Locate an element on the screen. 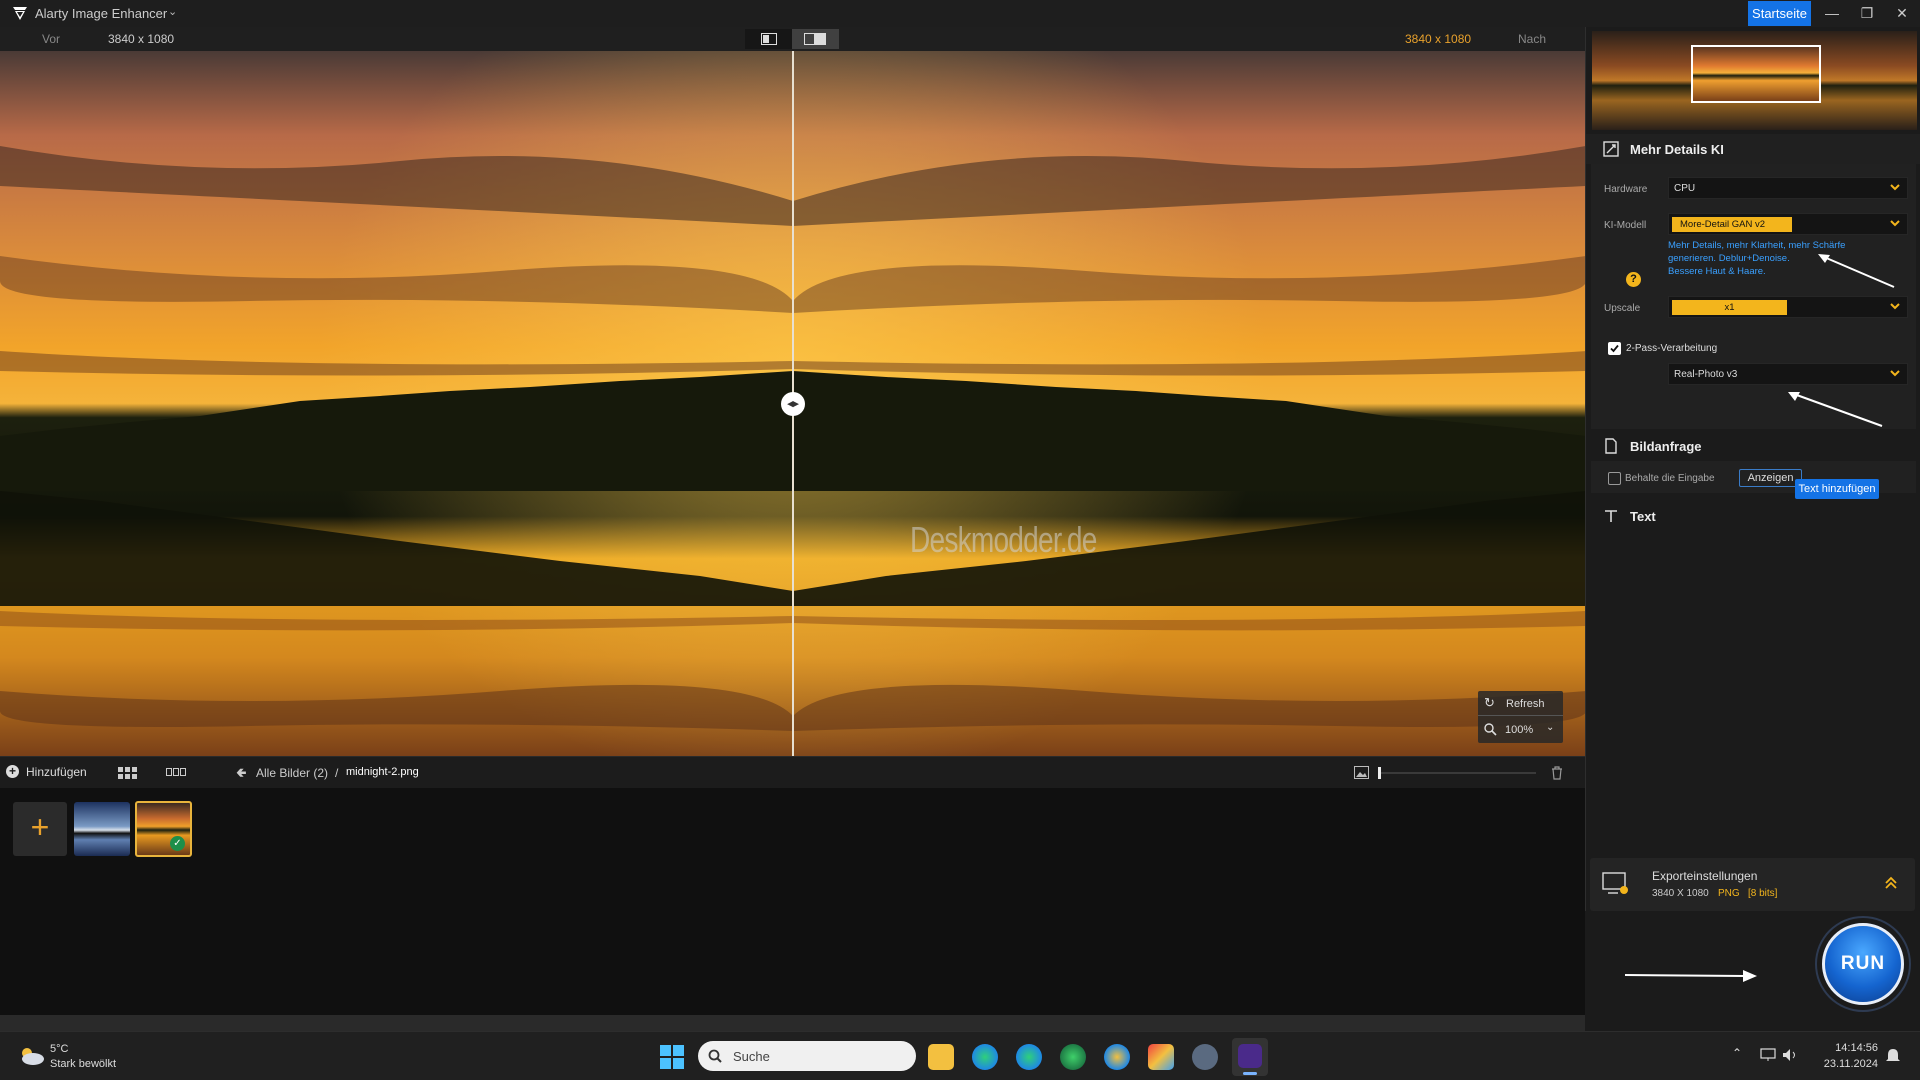 This screenshot has width=1920, height=1080. add-image-tile: + is located at coordinates (40, 829).